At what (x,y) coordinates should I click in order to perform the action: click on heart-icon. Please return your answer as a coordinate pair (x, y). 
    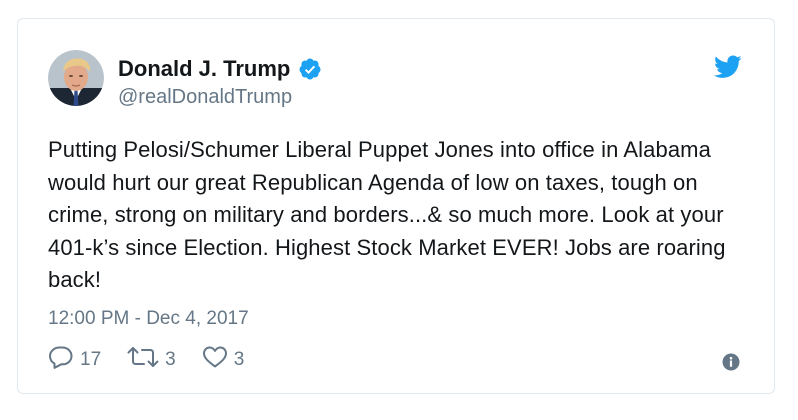
    Looking at the image, I should click on (218, 360).